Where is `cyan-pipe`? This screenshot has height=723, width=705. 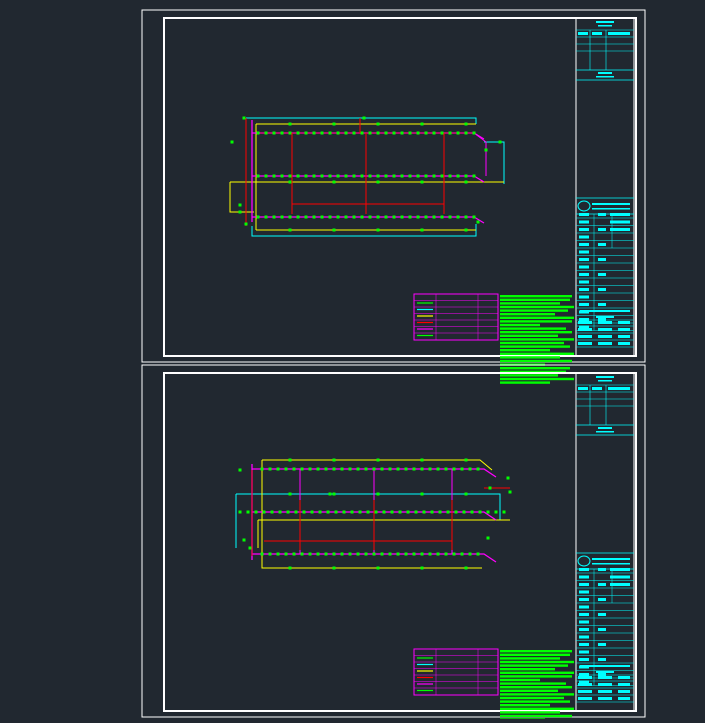 cyan-pipe is located at coordinates (361, 120).